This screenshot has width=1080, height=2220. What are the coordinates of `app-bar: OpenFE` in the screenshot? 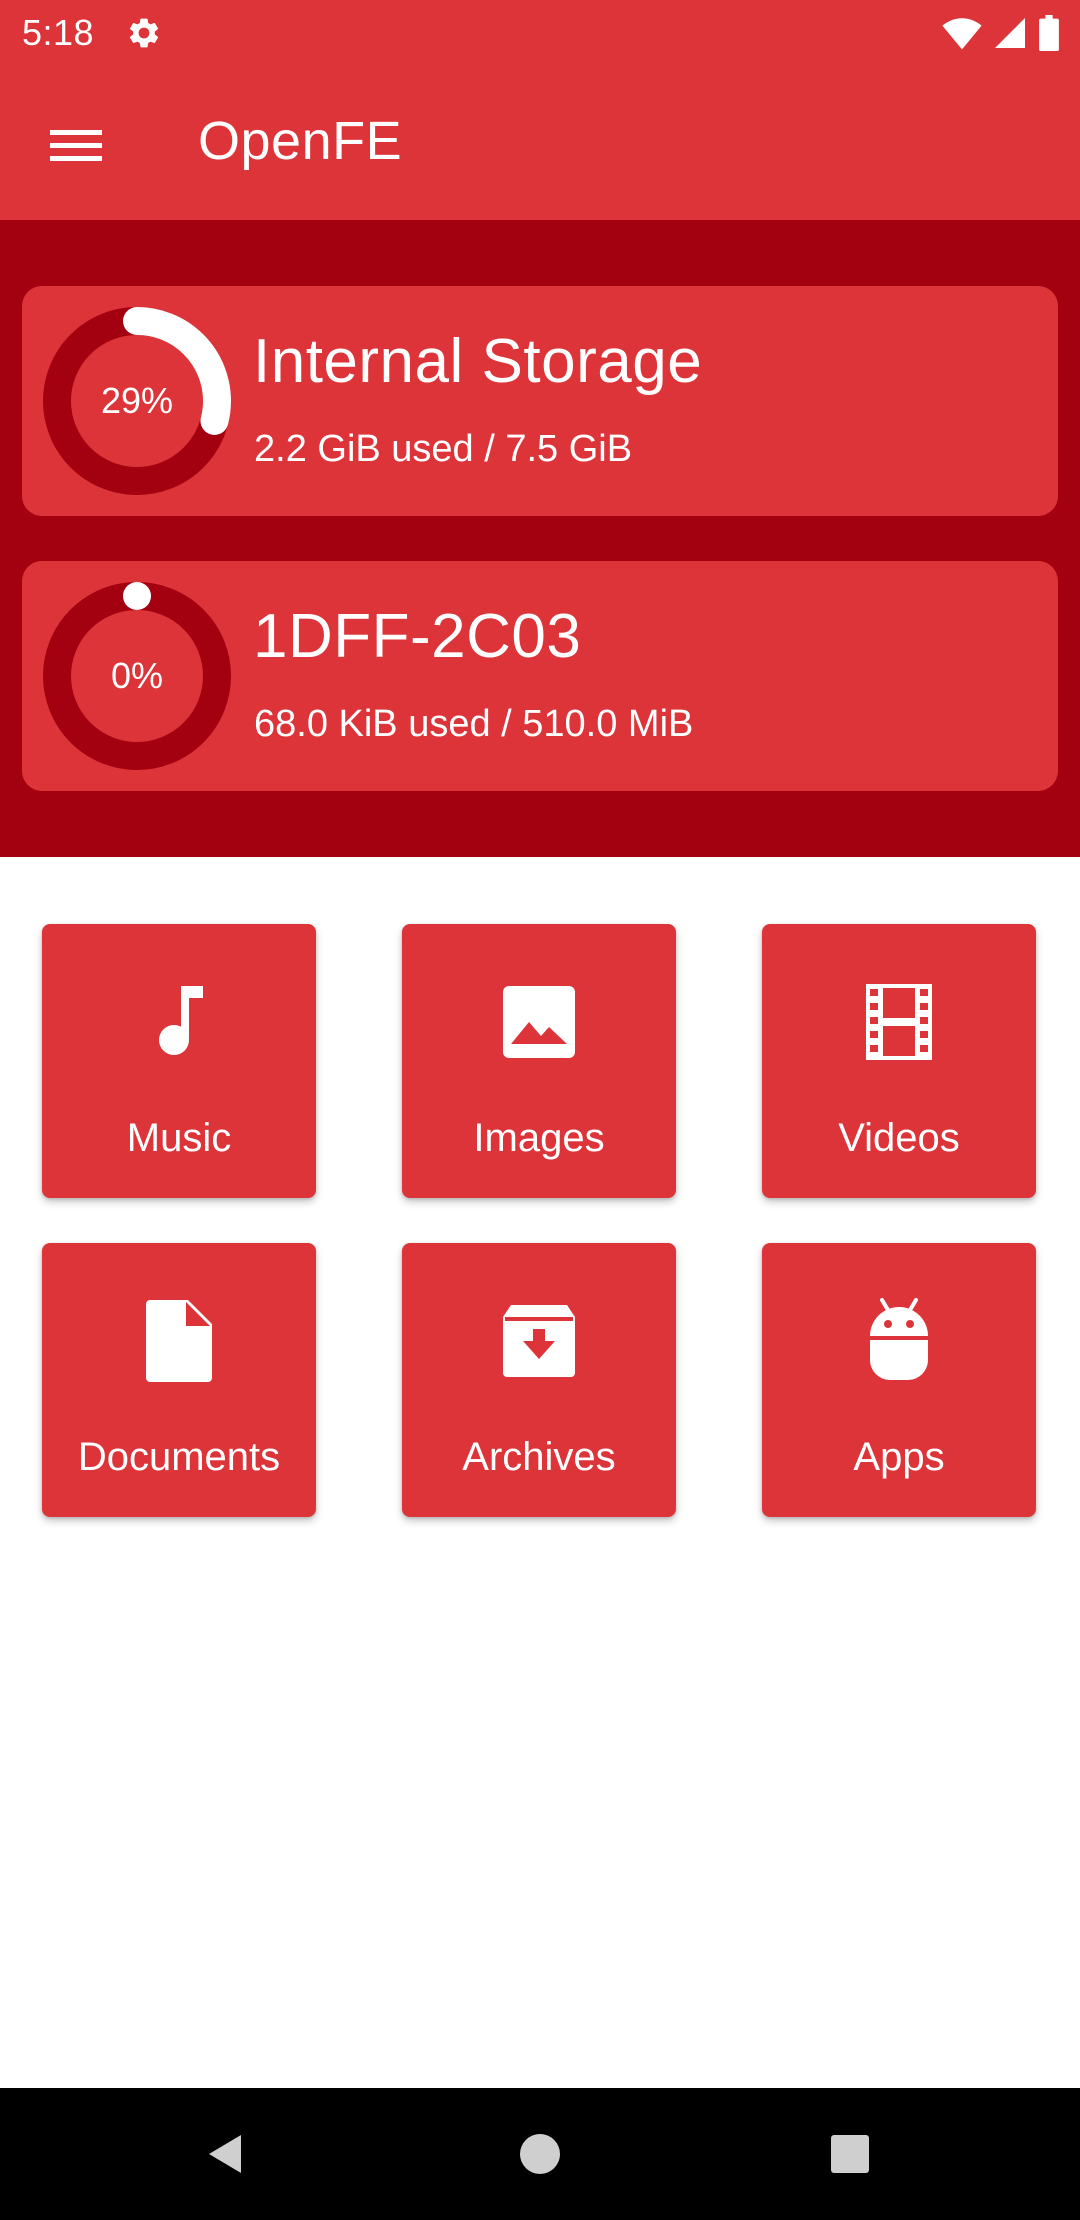 It's located at (540, 143).